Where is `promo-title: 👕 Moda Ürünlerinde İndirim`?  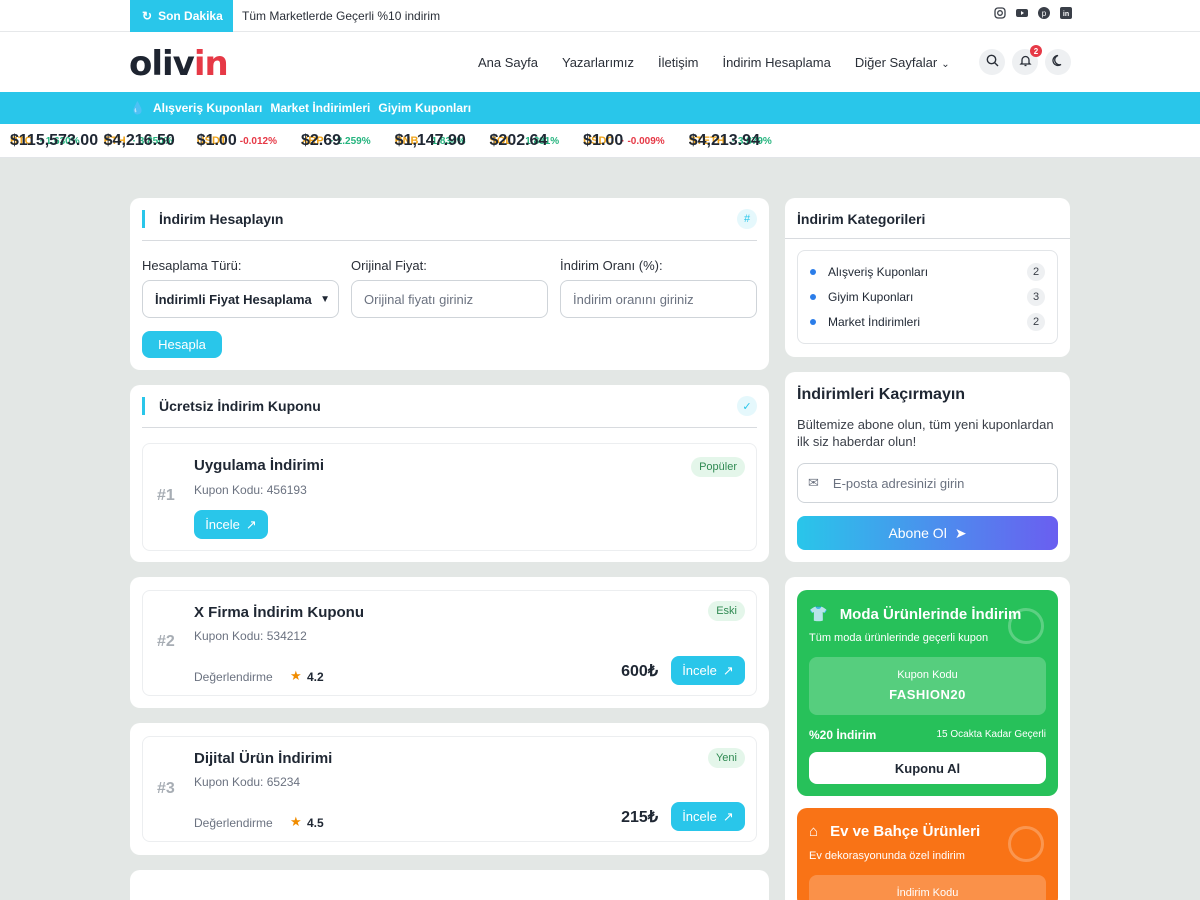 promo-title: 👕 Moda Ürünlerinde İndirim is located at coordinates (915, 614).